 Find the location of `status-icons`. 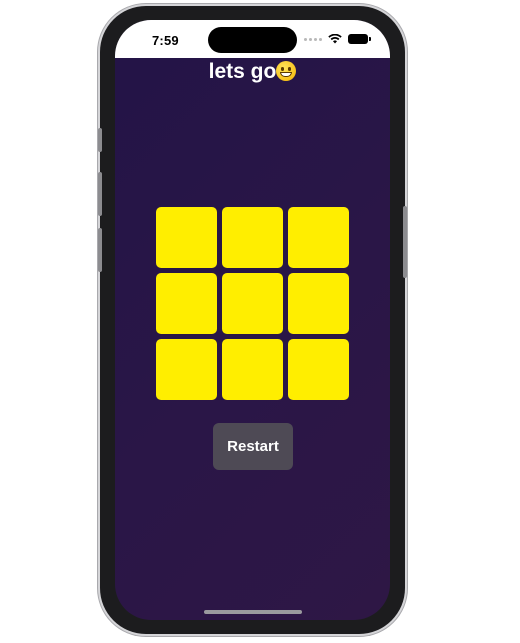

status-icons is located at coordinates (337, 39).